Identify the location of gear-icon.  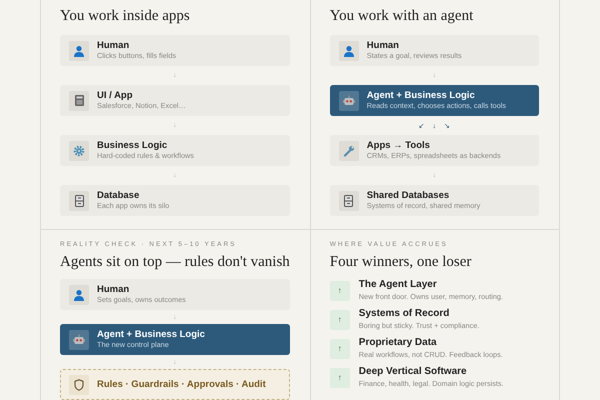
(79, 150).